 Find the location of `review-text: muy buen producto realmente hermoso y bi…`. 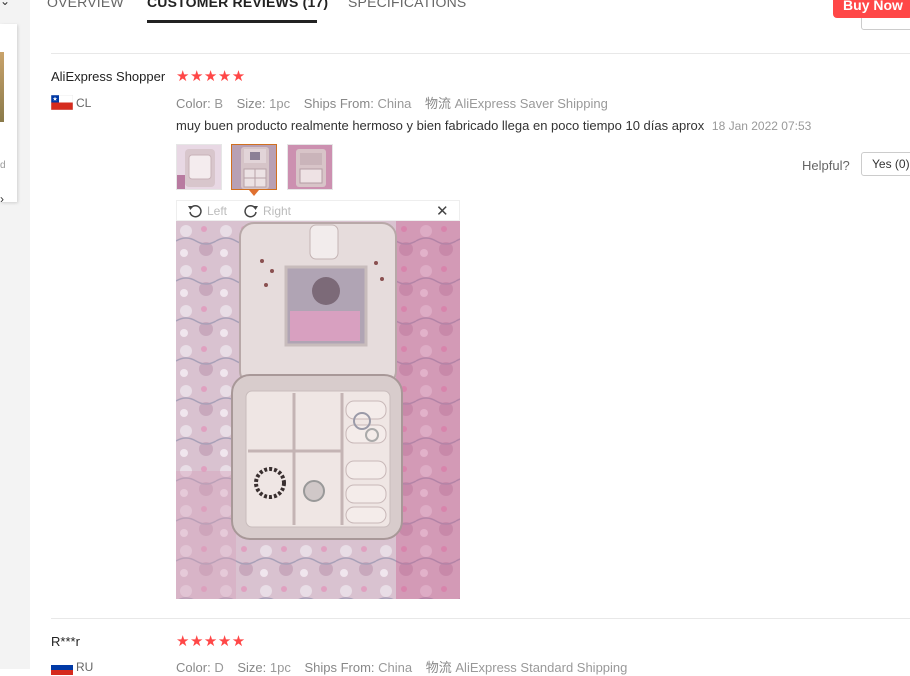

review-text: muy buen producto realmente hermoso y bi… is located at coordinates (493, 125).